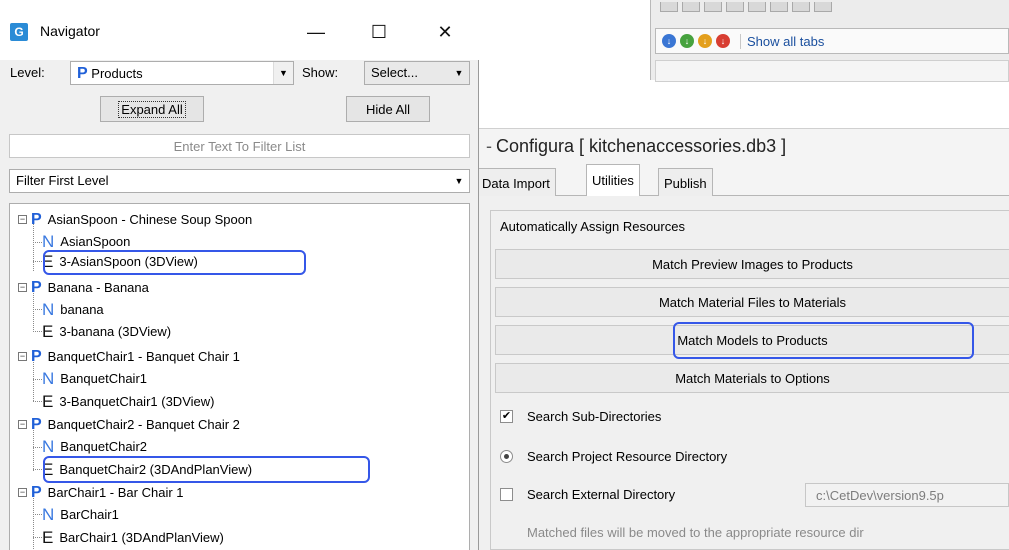 The image size is (1009, 550). I want to click on group-title: Automatically Assign Resources, so click(592, 226).